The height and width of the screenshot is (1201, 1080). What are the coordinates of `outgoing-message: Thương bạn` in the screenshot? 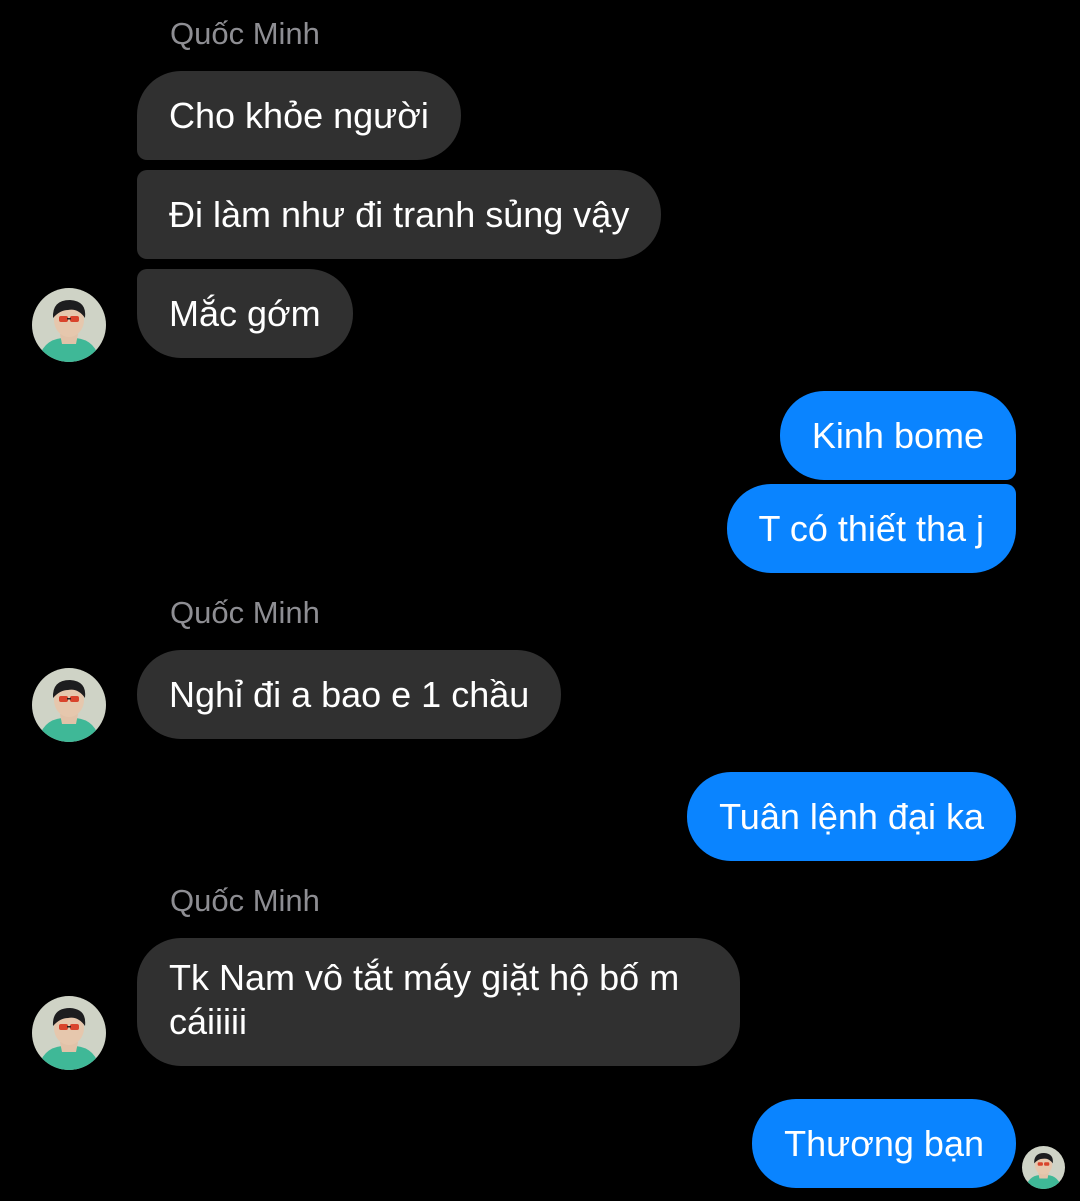 It's located at (884, 1143).